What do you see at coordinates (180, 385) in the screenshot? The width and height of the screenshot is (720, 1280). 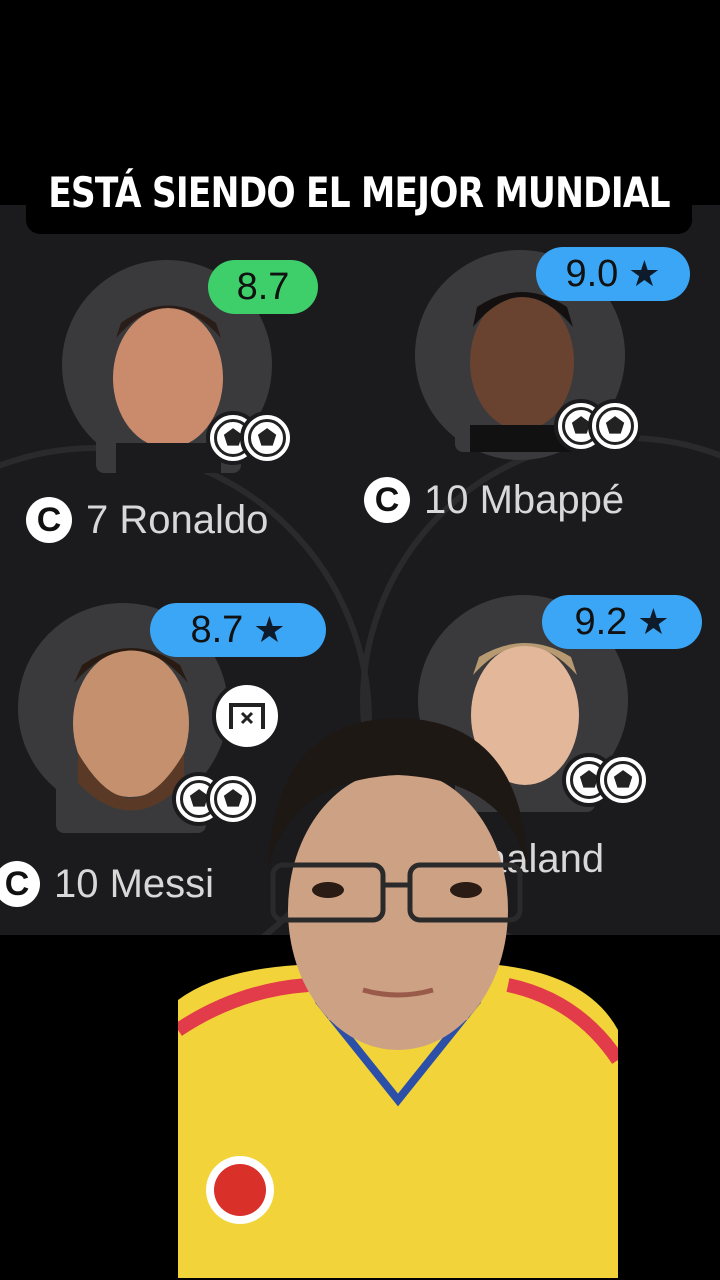 I see `player-card-ronaldo: 8.7 ⬟ ⬟ C 7 Ronaldo` at bounding box center [180, 385].